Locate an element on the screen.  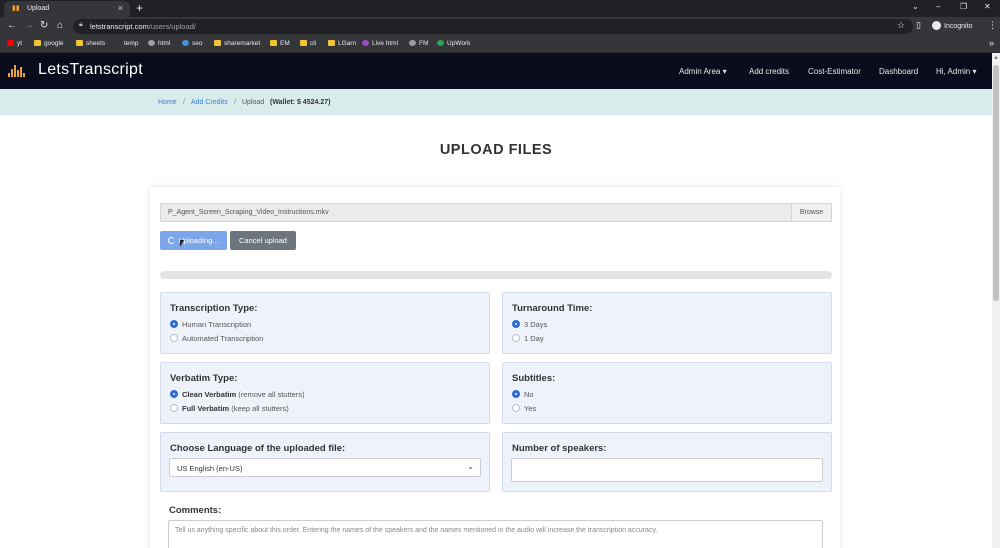
home-icon: ⌂ is located at coordinates (60, 25).